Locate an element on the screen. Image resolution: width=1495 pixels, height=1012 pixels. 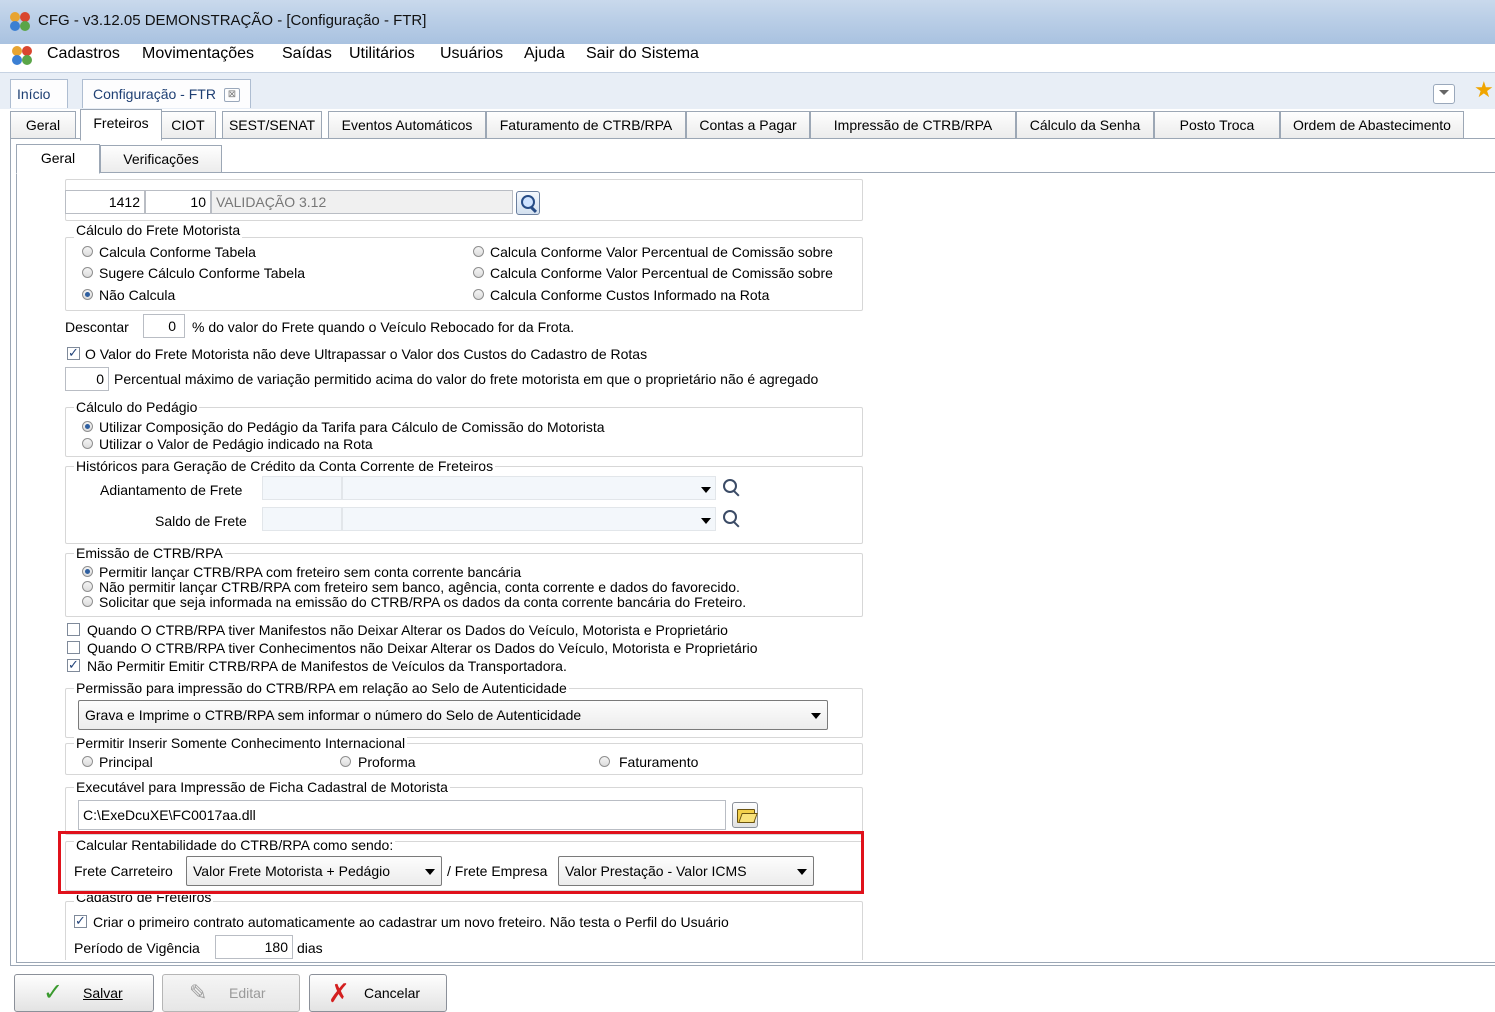
saldo-code-field is located at coordinates (302, 519).